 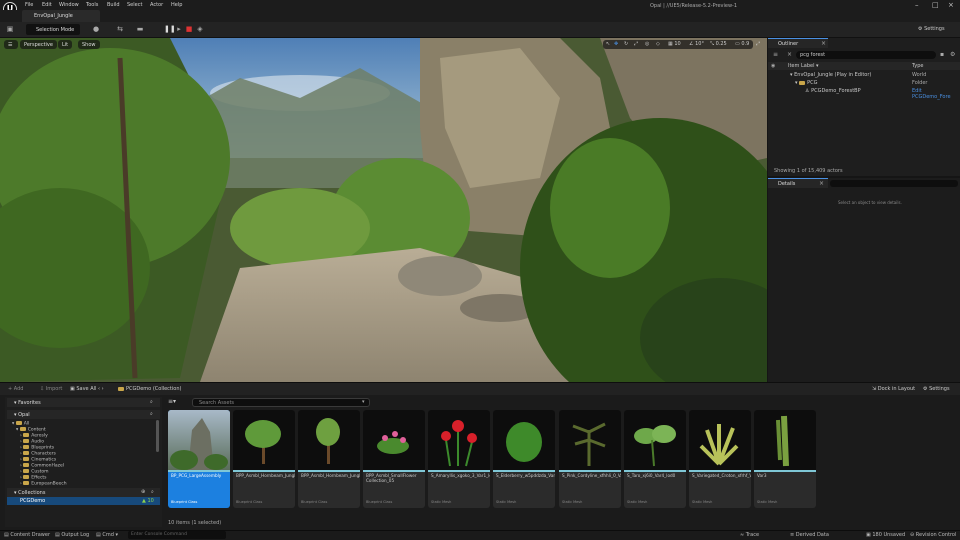 What do you see at coordinates (758, 44) in the screenshot?
I see `maximize-viewport-icon: ⤢` at bounding box center [758, 44].